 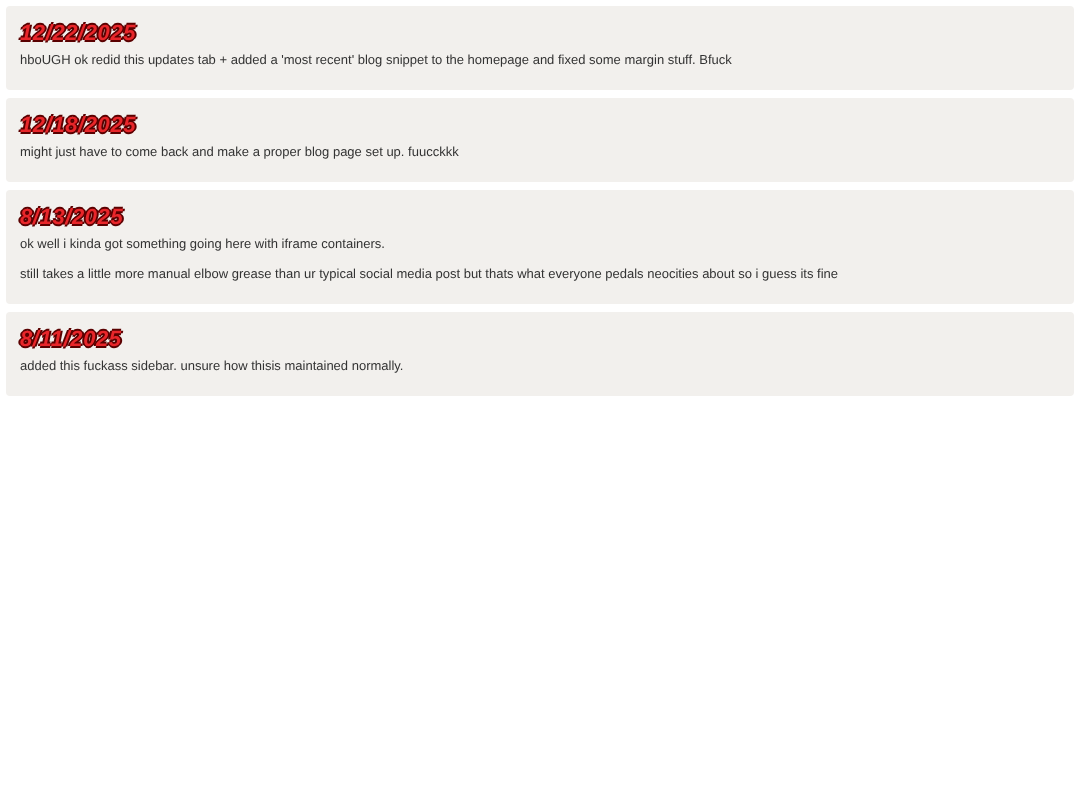 What do you see at coordinates (78, 34) in the screenshot?
I see `post-date: 12/22/2025` at bounding box center [78, 34].